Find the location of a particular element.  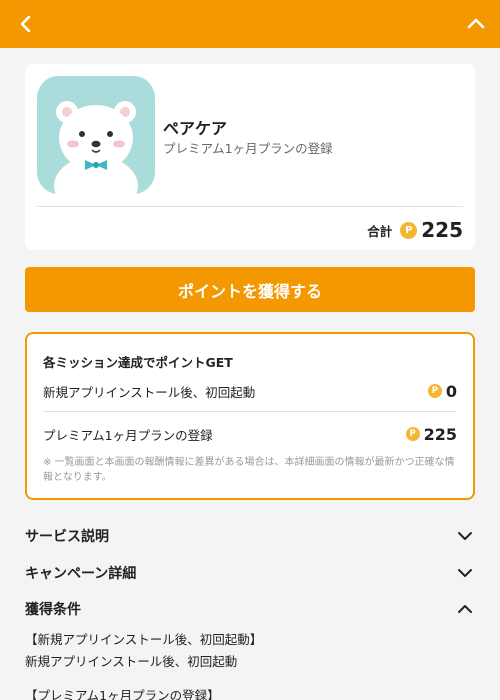

total-label: 合計 is located at coordinates (380, 231).